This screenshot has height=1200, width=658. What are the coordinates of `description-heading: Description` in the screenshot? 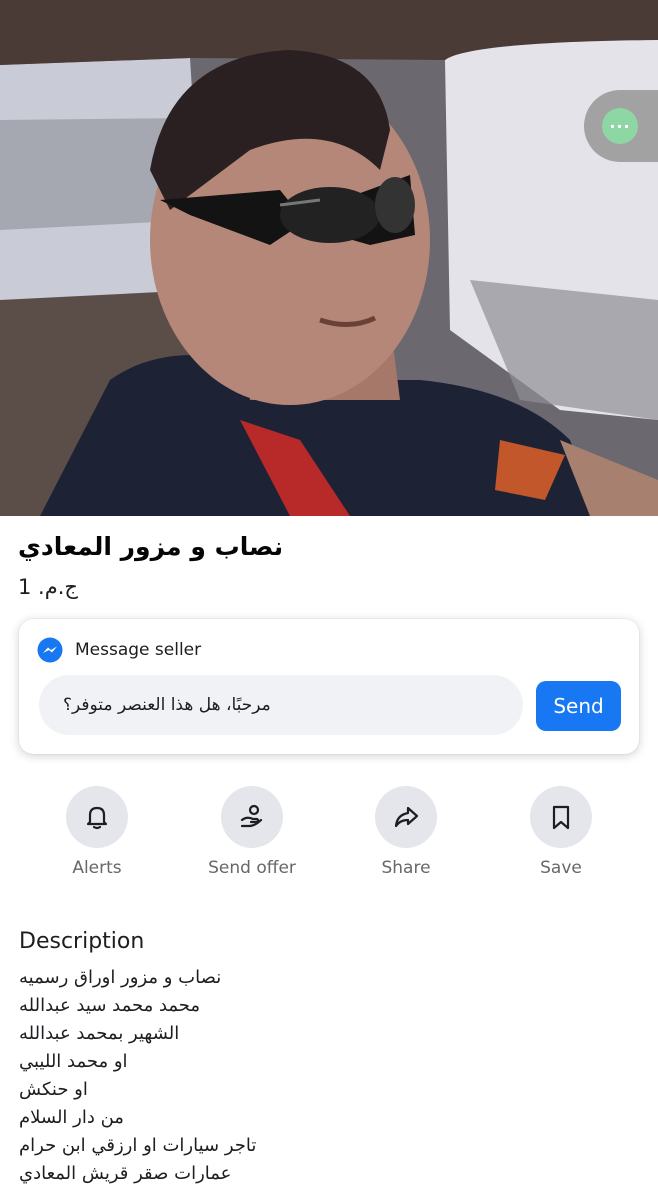 It's located at (82, 941).